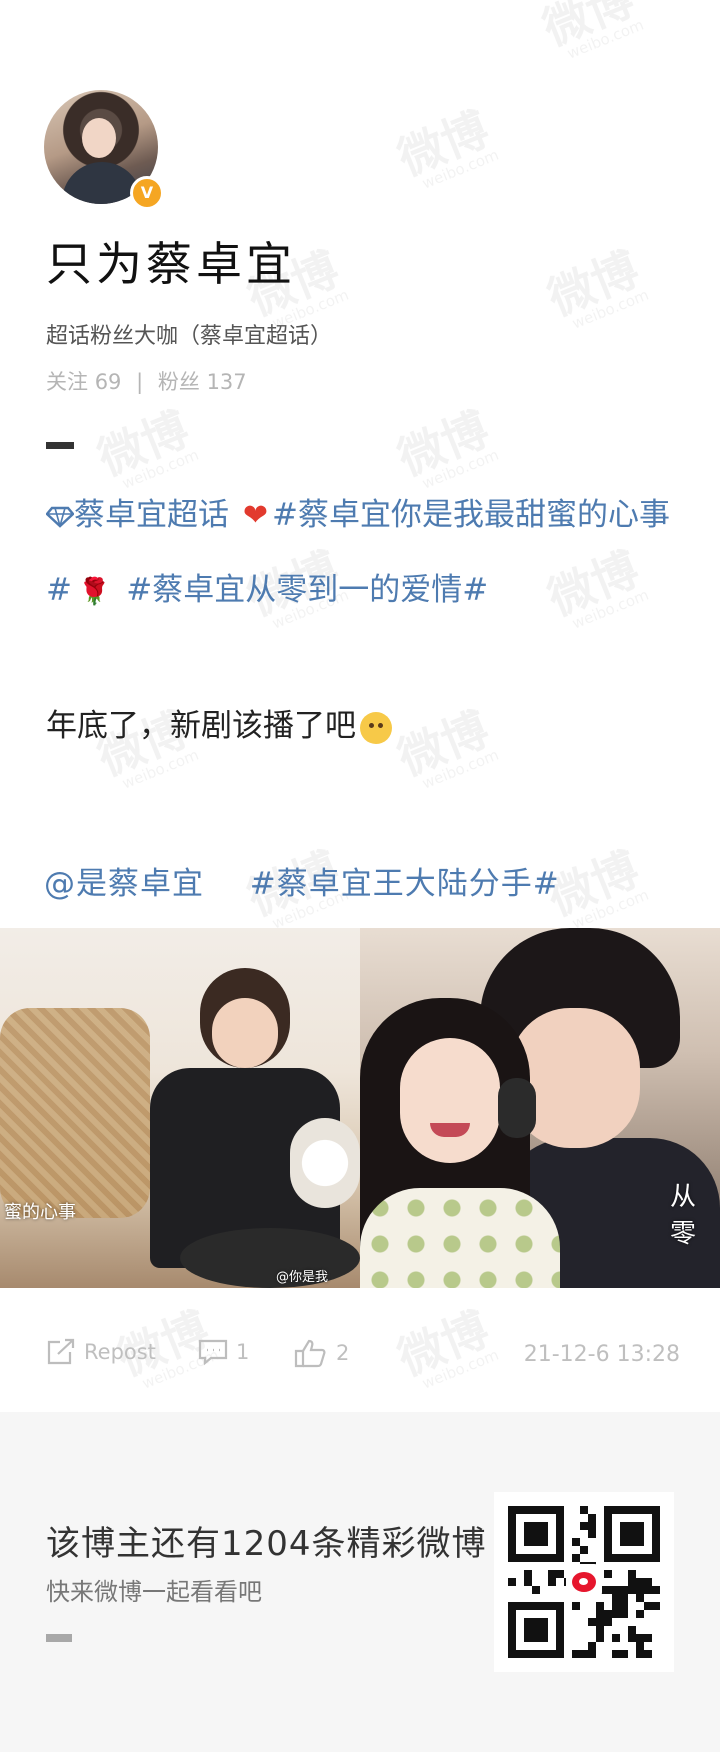 The image size is (720, 1752). I want to click on like-count: 2, so click(343, 1353).